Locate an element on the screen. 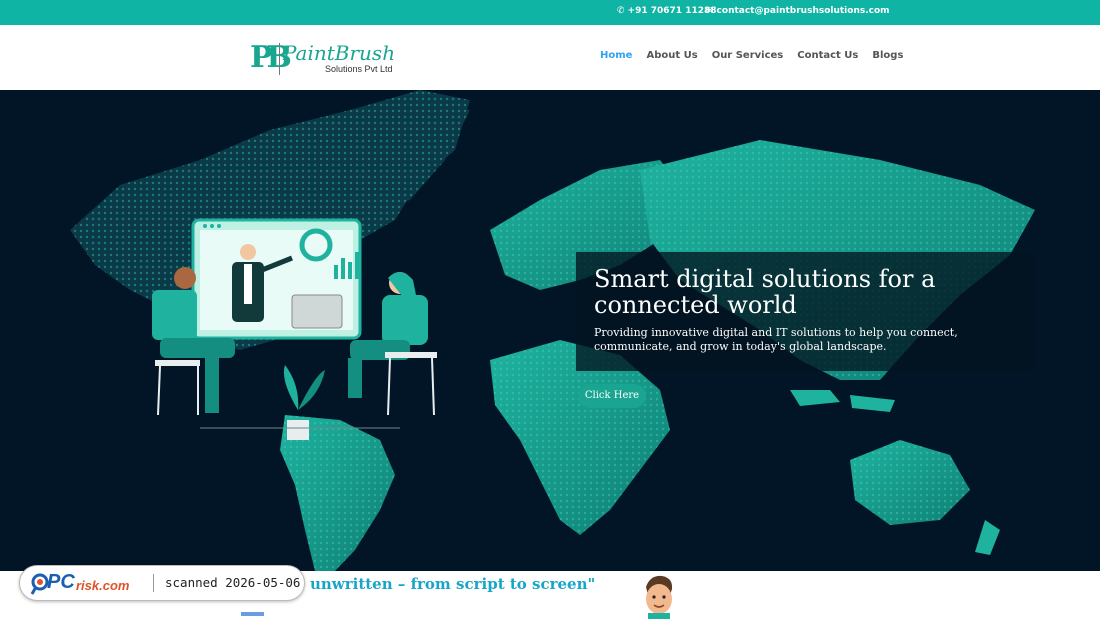 This screenshot has width=1100, height=619. section-tagline: unwritten – from script to screen" is located at coordinates (453, 584).